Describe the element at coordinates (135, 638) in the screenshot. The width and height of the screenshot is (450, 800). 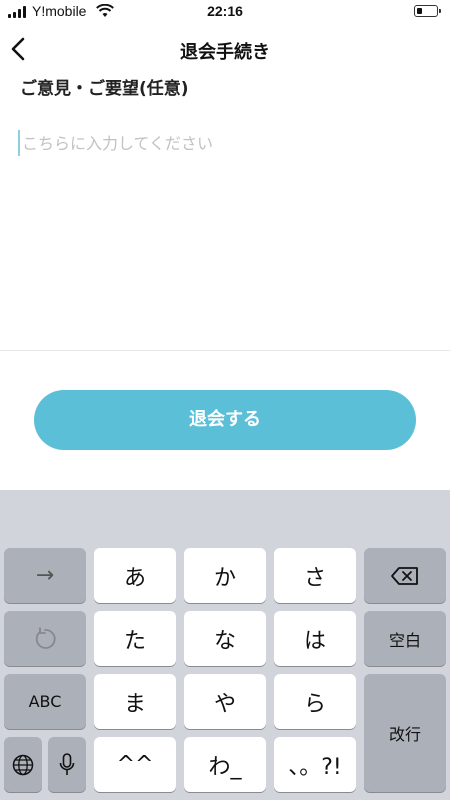
I see `key-ta: た` at that location.